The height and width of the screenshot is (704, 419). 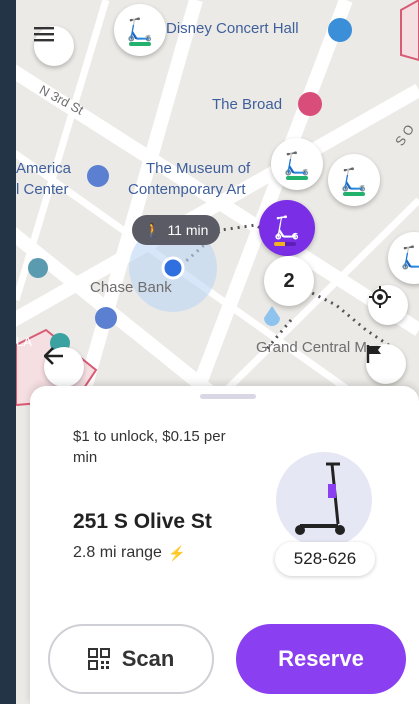 What do you see at coordinates (373, 354) in the screenshot?
I see `flag-icon` at bounding box center [373, 354].